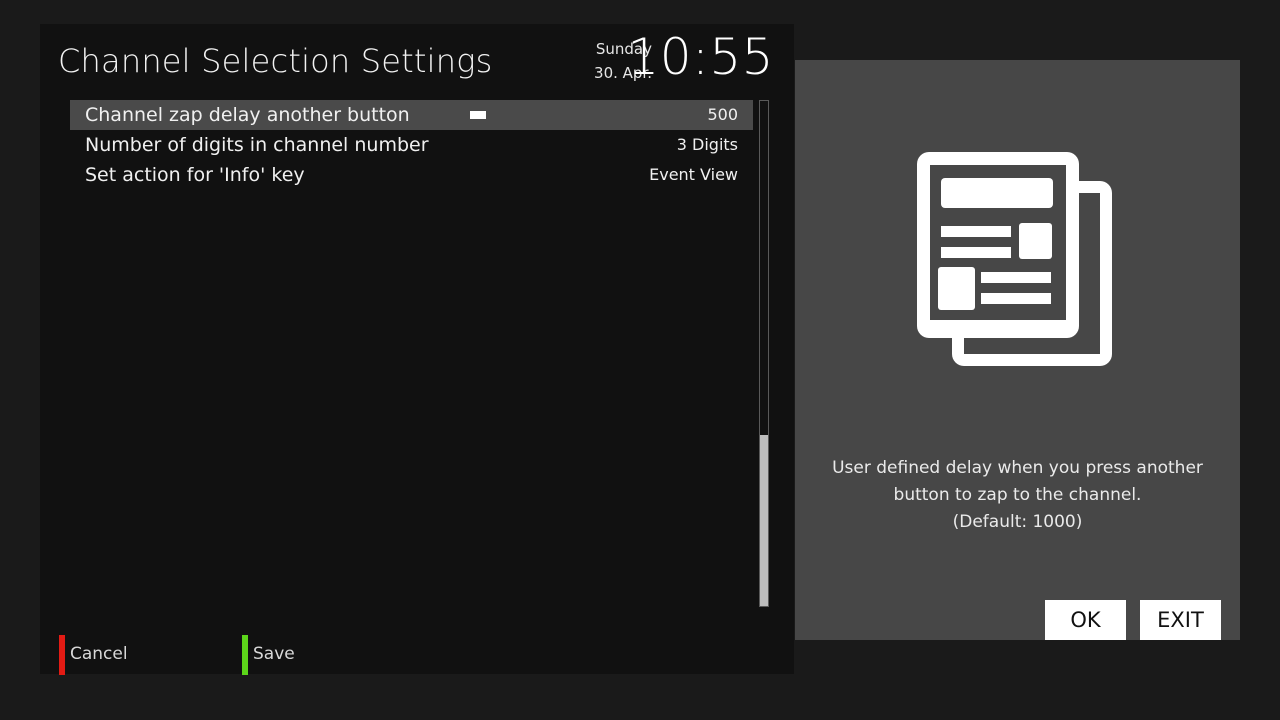 This screenshot has height=720, width=1280. Describe the element at coordinates (411, 115) in the screenshot. I see `setting-row-zap-delay: Channel zap delay another button 500` at that location.